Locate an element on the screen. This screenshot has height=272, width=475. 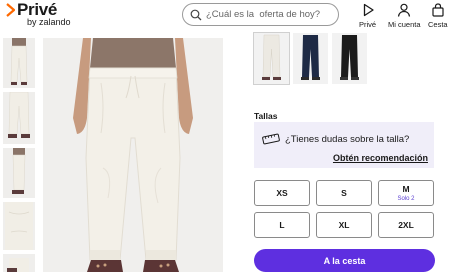
size-label: M is located at coordinates (406, 189).